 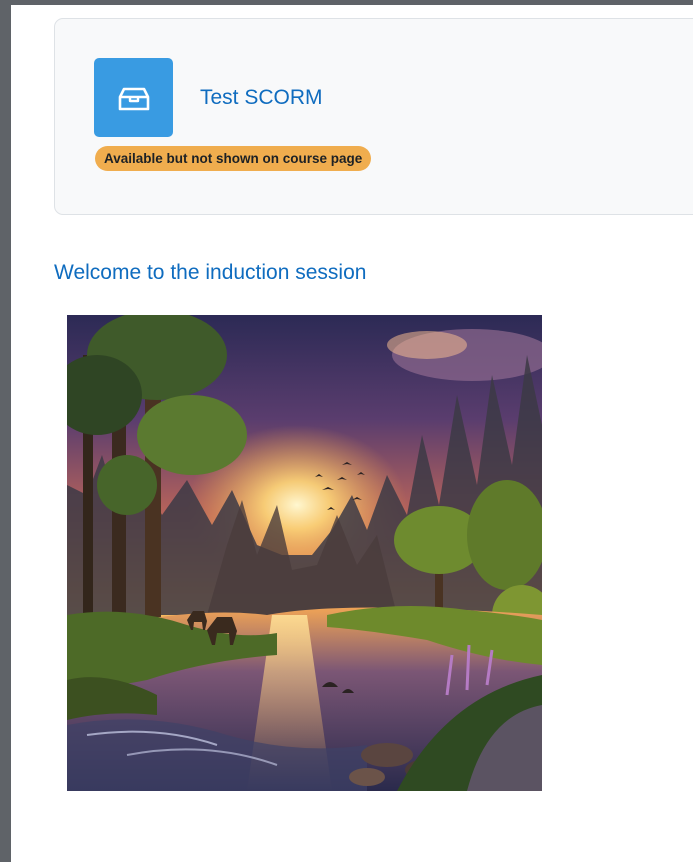 I want to click on frame-edge, so click(x=12, y=433).